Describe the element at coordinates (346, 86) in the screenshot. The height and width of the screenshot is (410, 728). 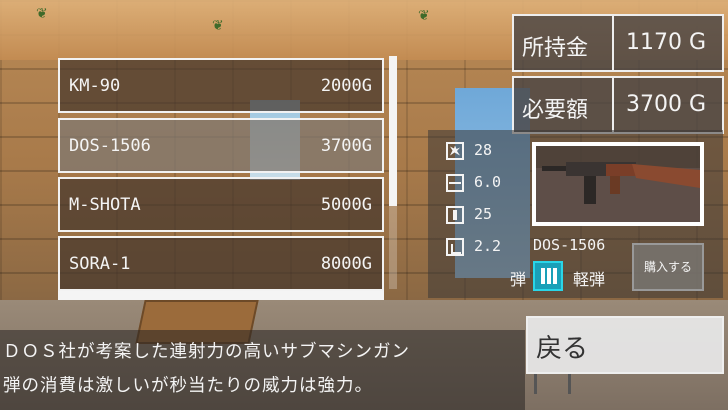
I see `weapon-item-price: 2000G` at that location.